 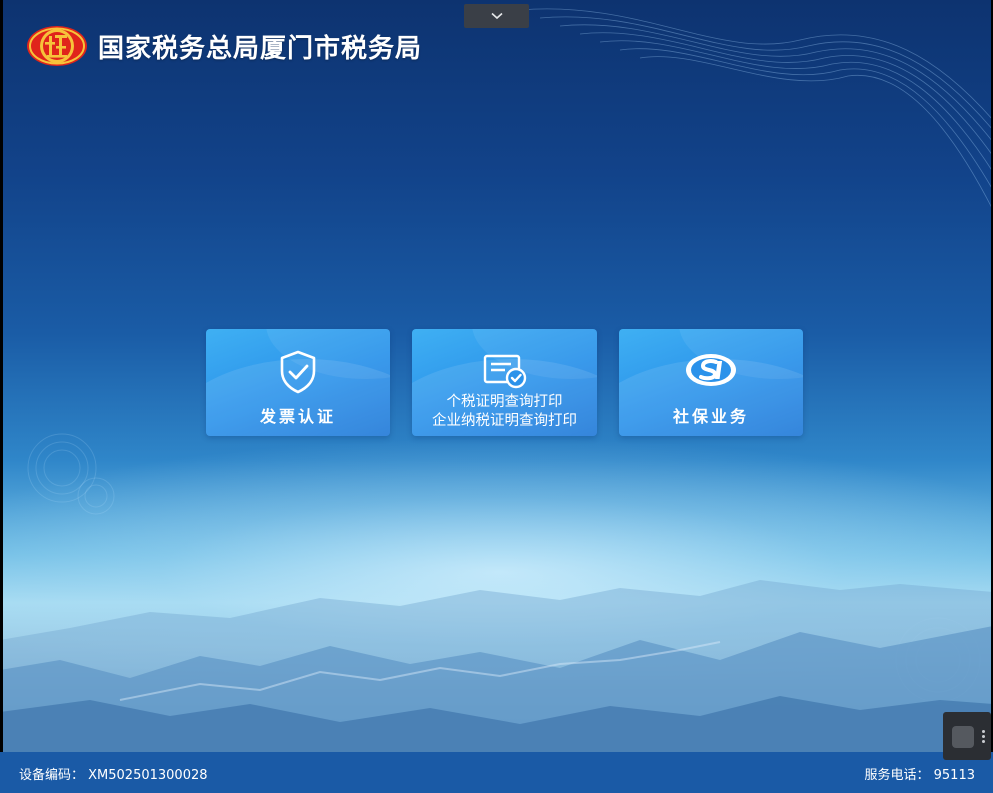 I want to click on tile-label-invoice: 发票认证, so click(x=297, y=416).